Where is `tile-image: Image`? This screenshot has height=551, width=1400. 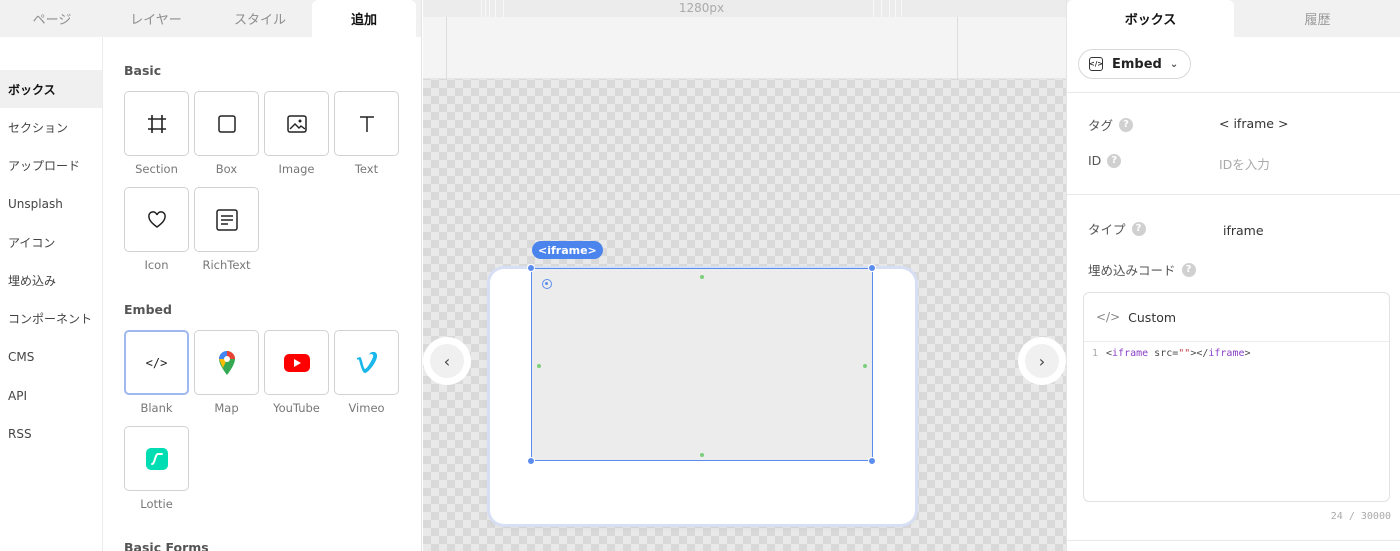
tile-image: Image is located at coordinates (296, 133).